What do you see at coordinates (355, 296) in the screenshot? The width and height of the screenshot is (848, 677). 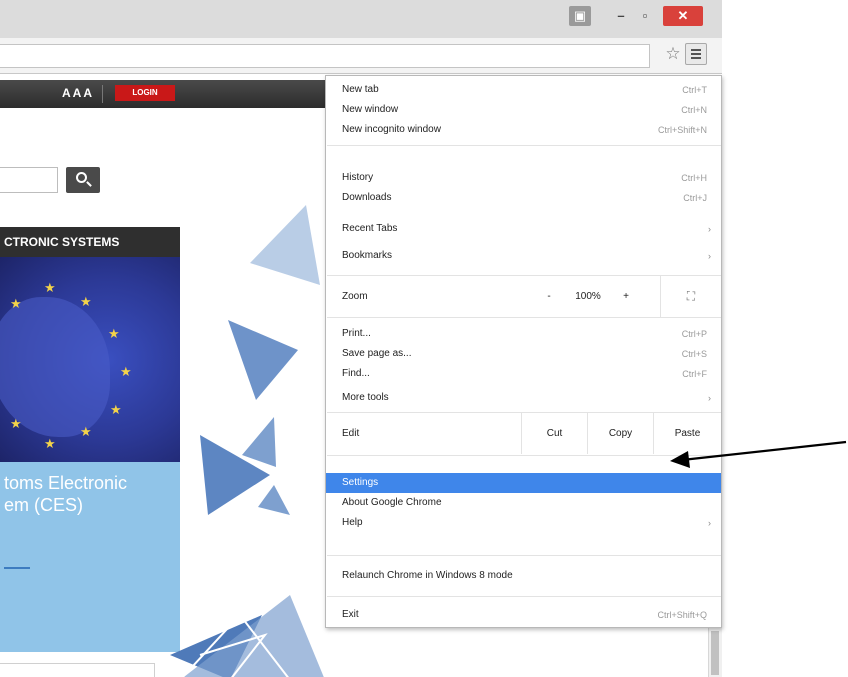 I see `zoom-label: Zoom` at bounding box center [355, 296].